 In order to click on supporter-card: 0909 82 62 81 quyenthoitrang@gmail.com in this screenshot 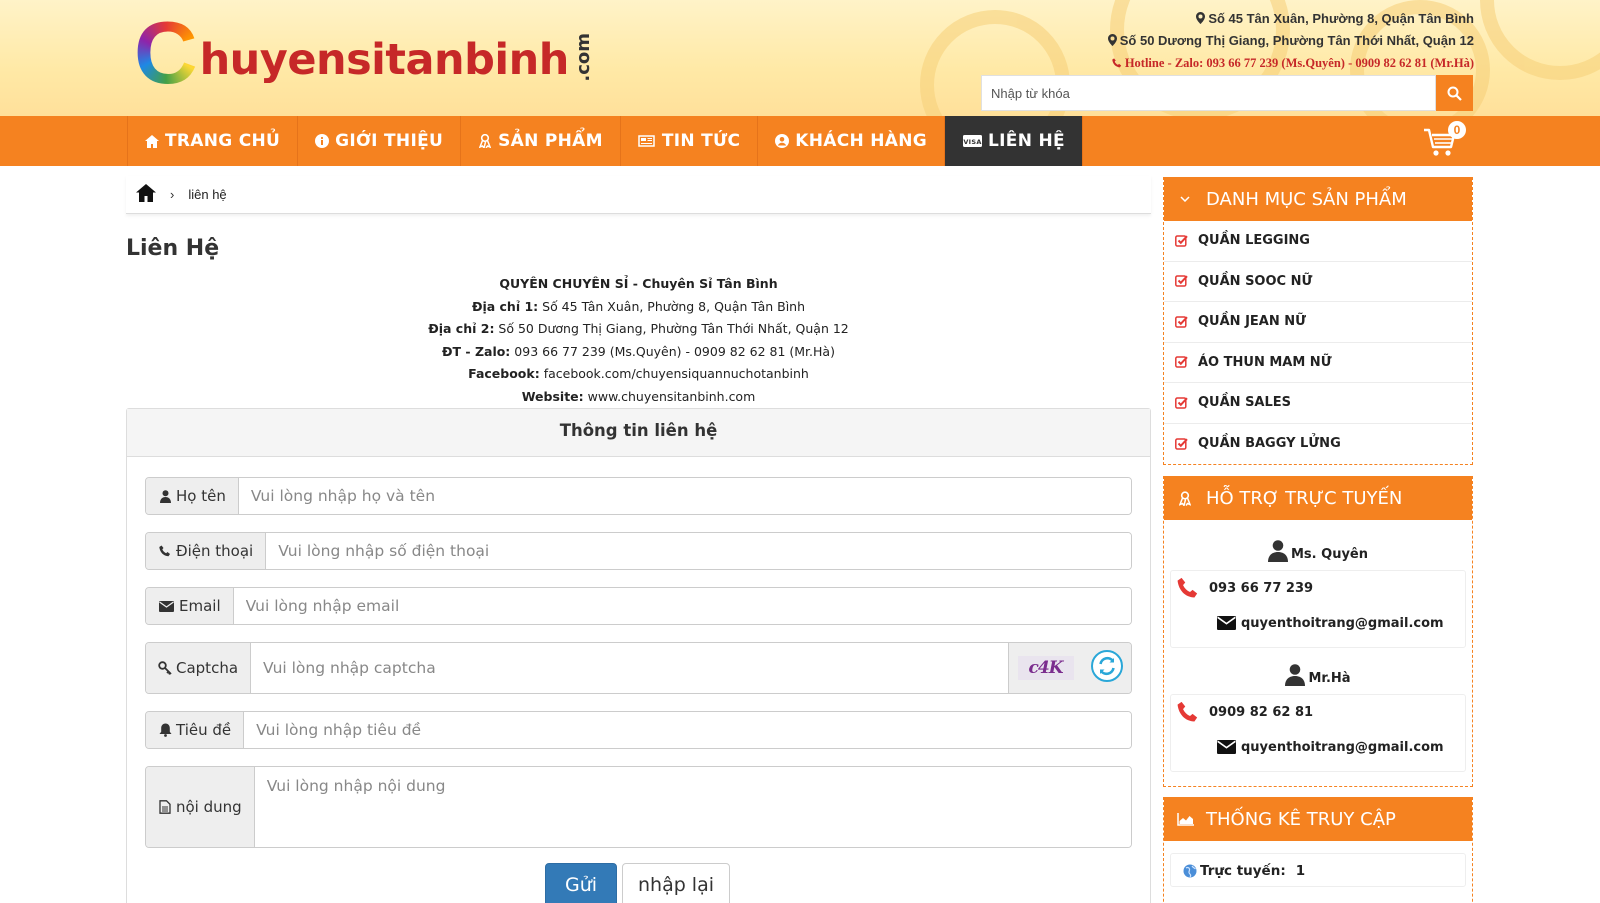, I will do `click(1318, 733)`.